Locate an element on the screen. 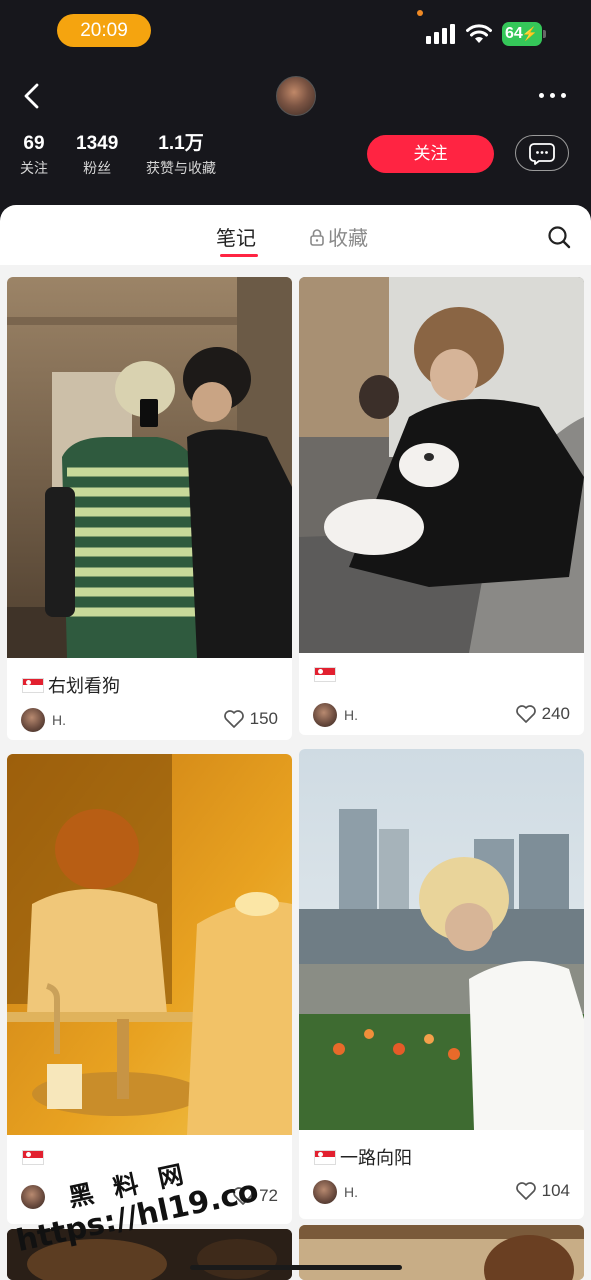  tab-collections: 收藏 is located at coordinates (338, 236).